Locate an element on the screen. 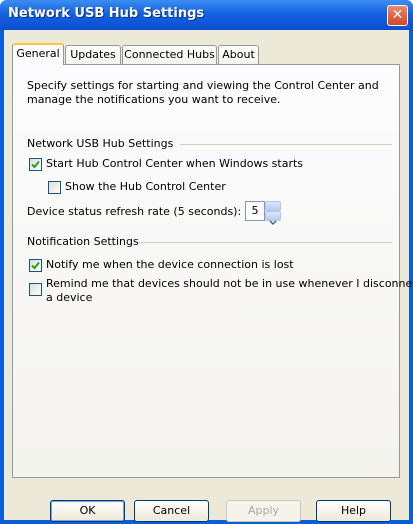  refresh-rate-input: 5 is located at coordinates (255, 211).